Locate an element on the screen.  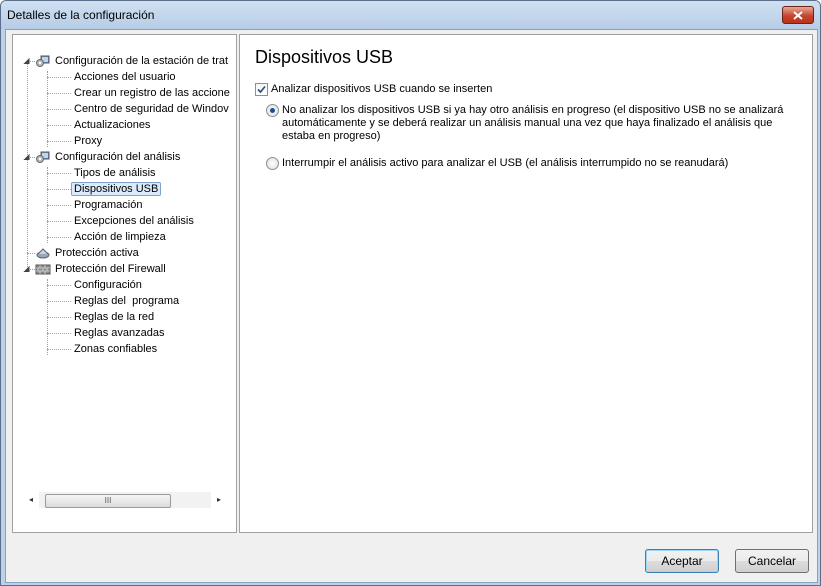
tree-item-windows-security-center: Centro de seguridad de Windov is located at coordinates (151, 109).